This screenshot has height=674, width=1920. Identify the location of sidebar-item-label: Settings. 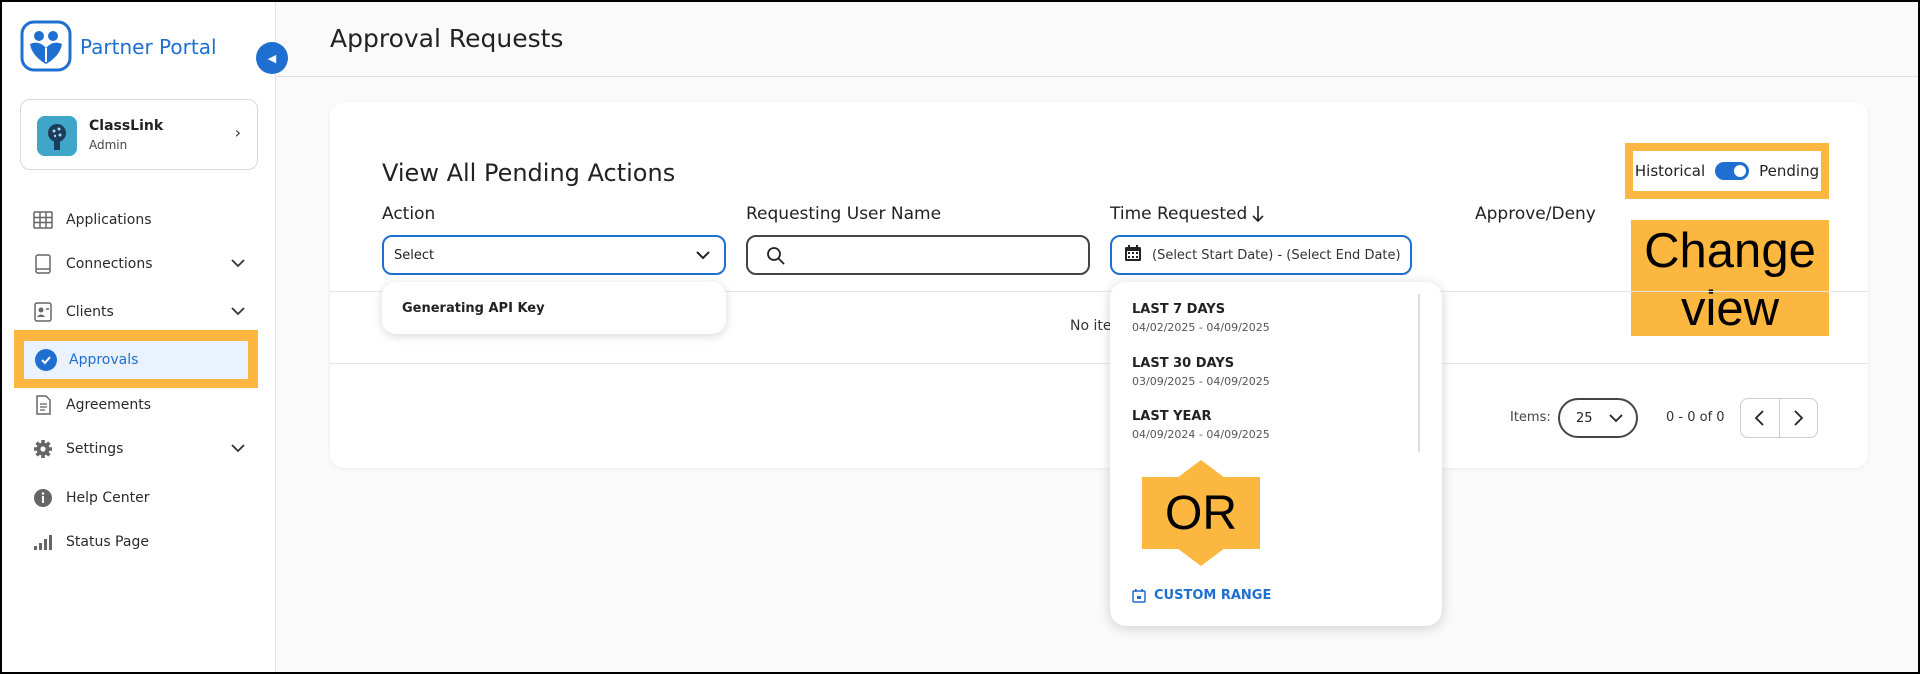
(95, 449).